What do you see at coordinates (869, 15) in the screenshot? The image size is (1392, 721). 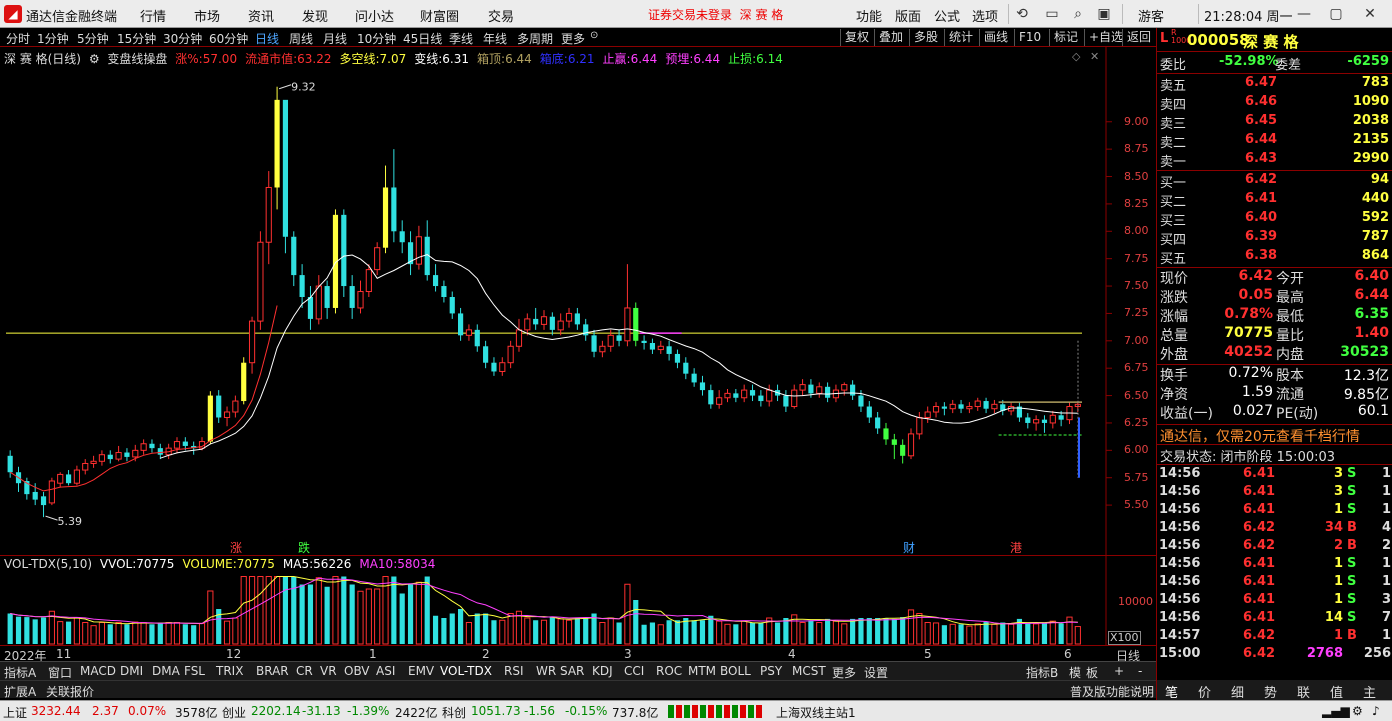 I see `menu-gongneng: 功能` at bounding box center [869, 15].